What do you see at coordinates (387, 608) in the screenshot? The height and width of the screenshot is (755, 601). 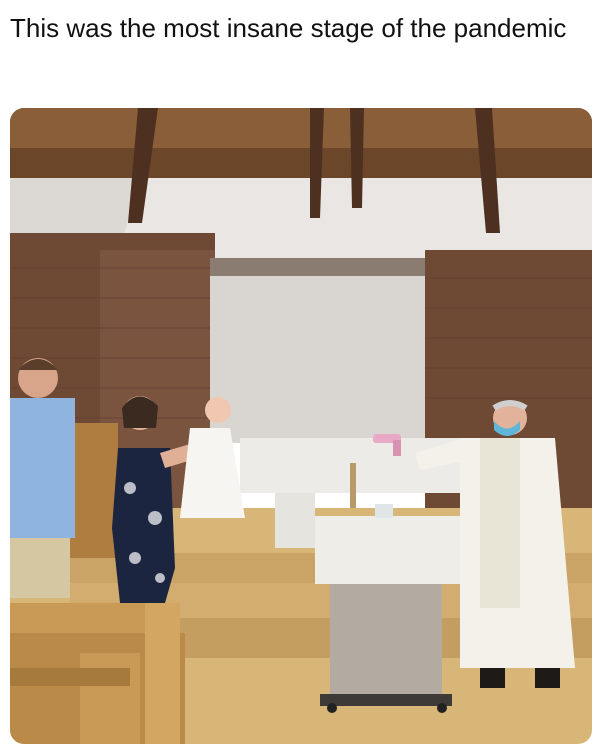 I see `baptismal-font` at bounding box center [387, 608].